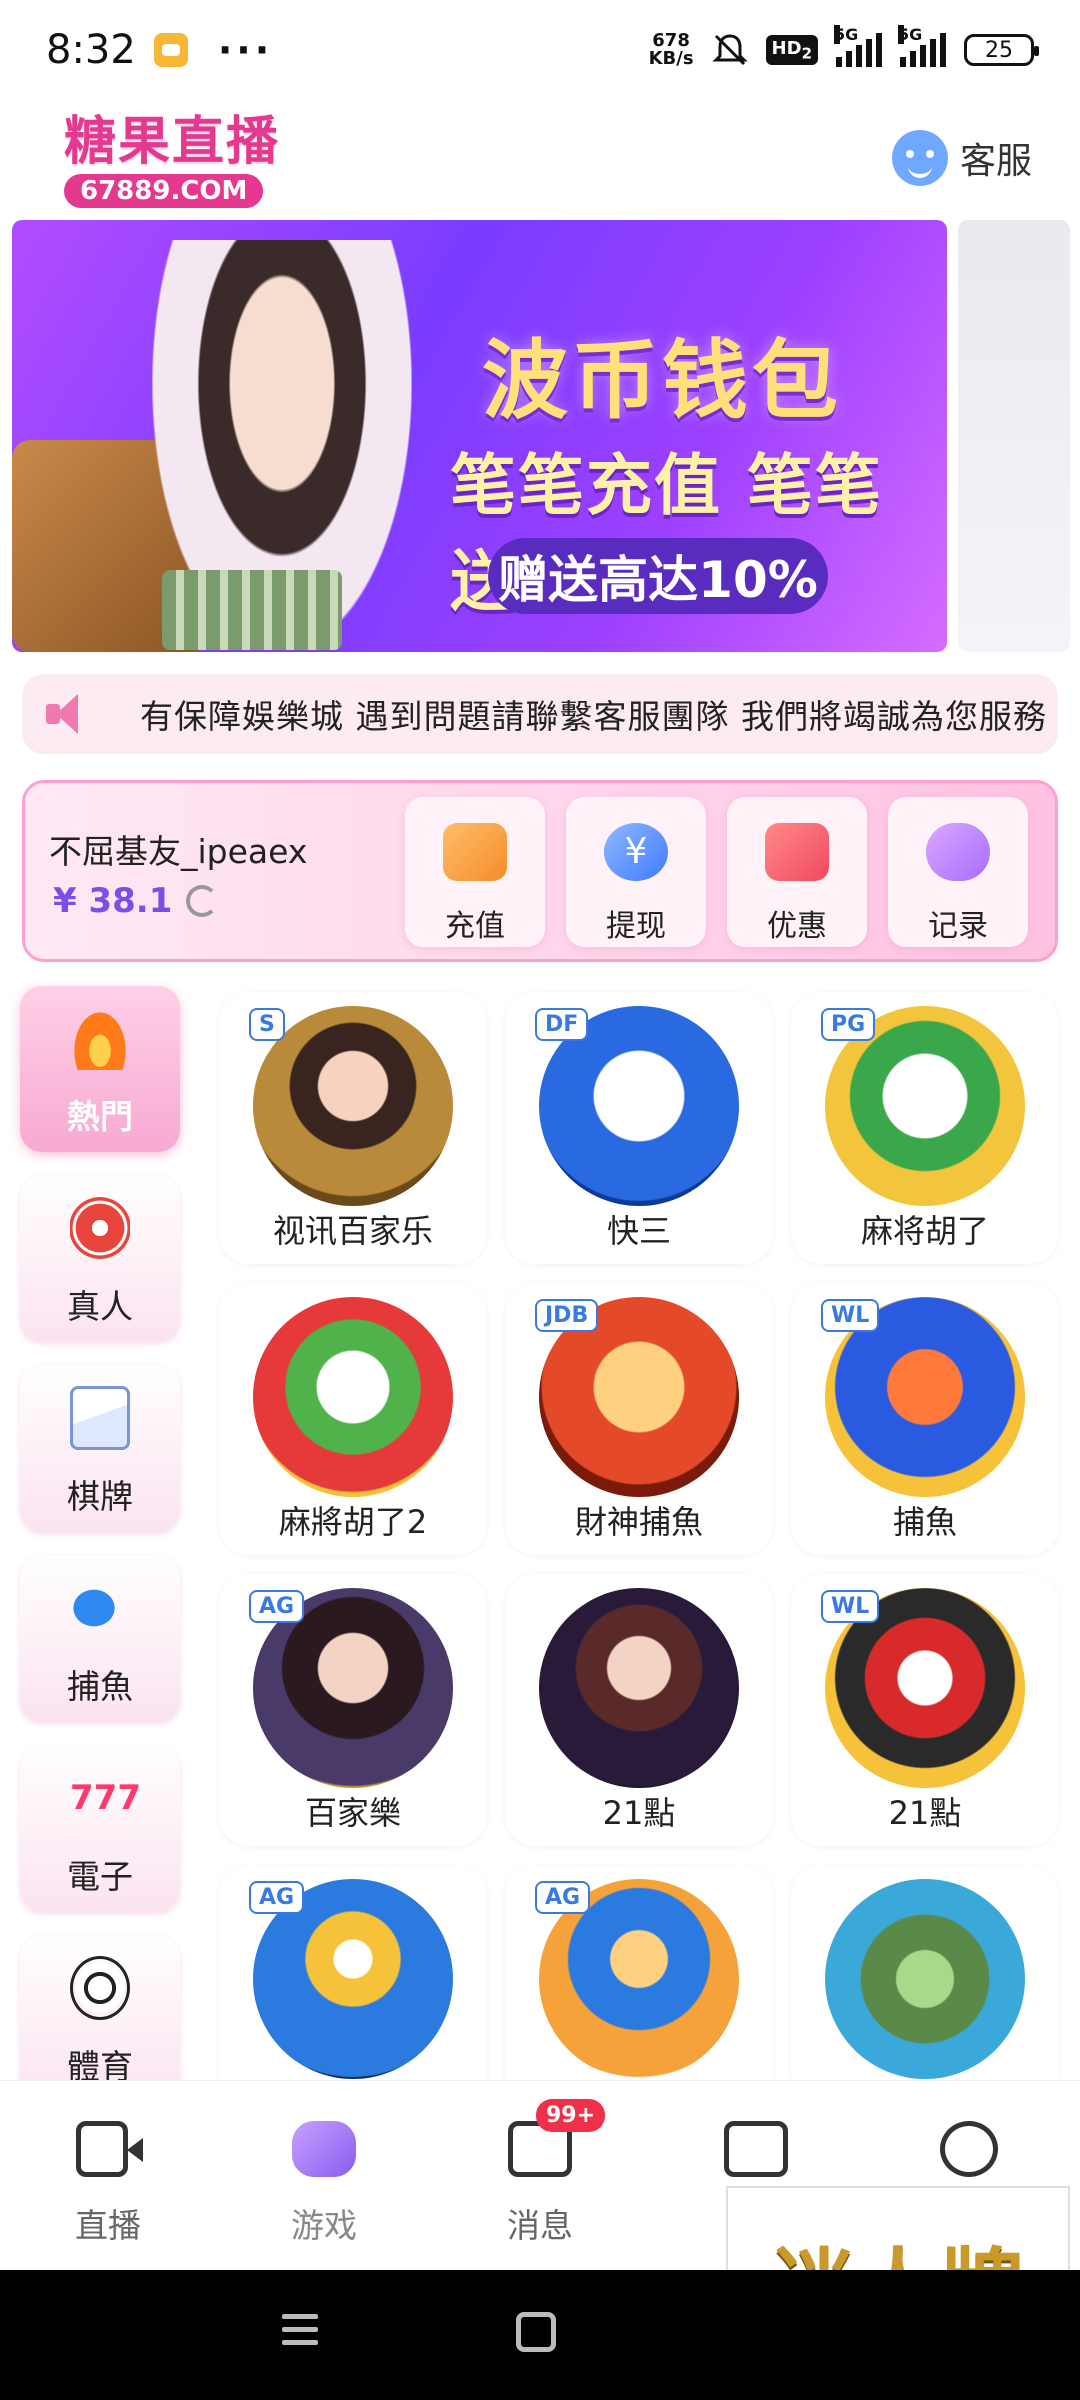 This screenshot has width=1080, height=2400. I want to click on category-cards: 棋牌, so click(100, 1449).